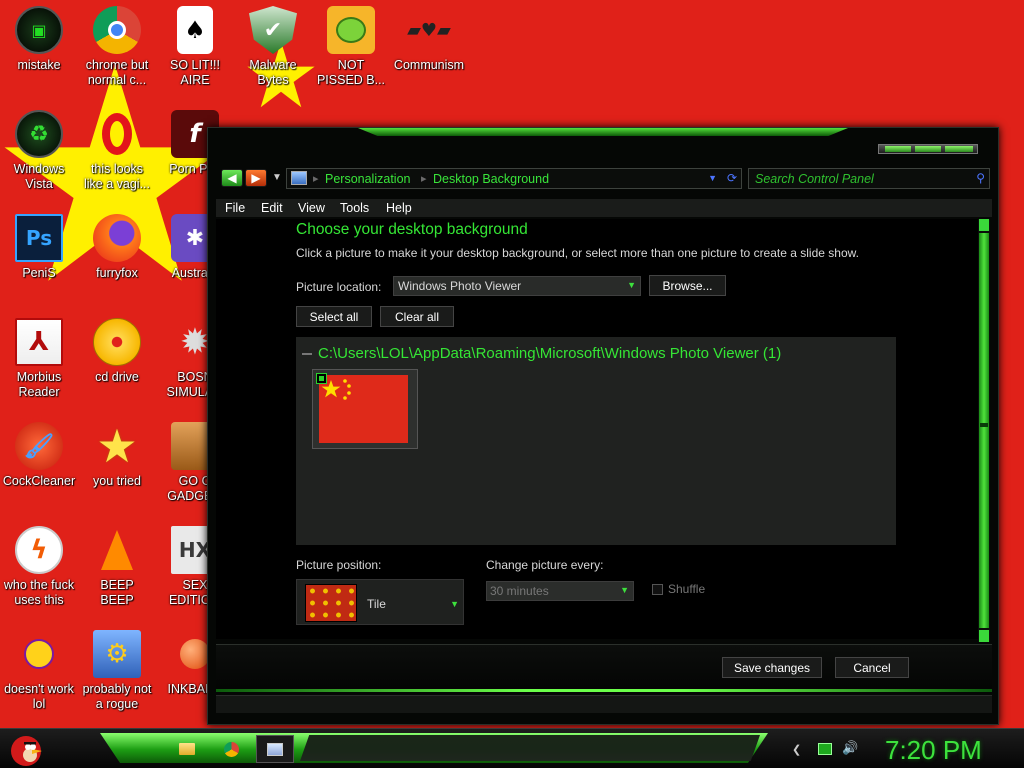 The height and width of the screenshot is (768, 1024). I want to click on menu-file: File, so click(235, 208).